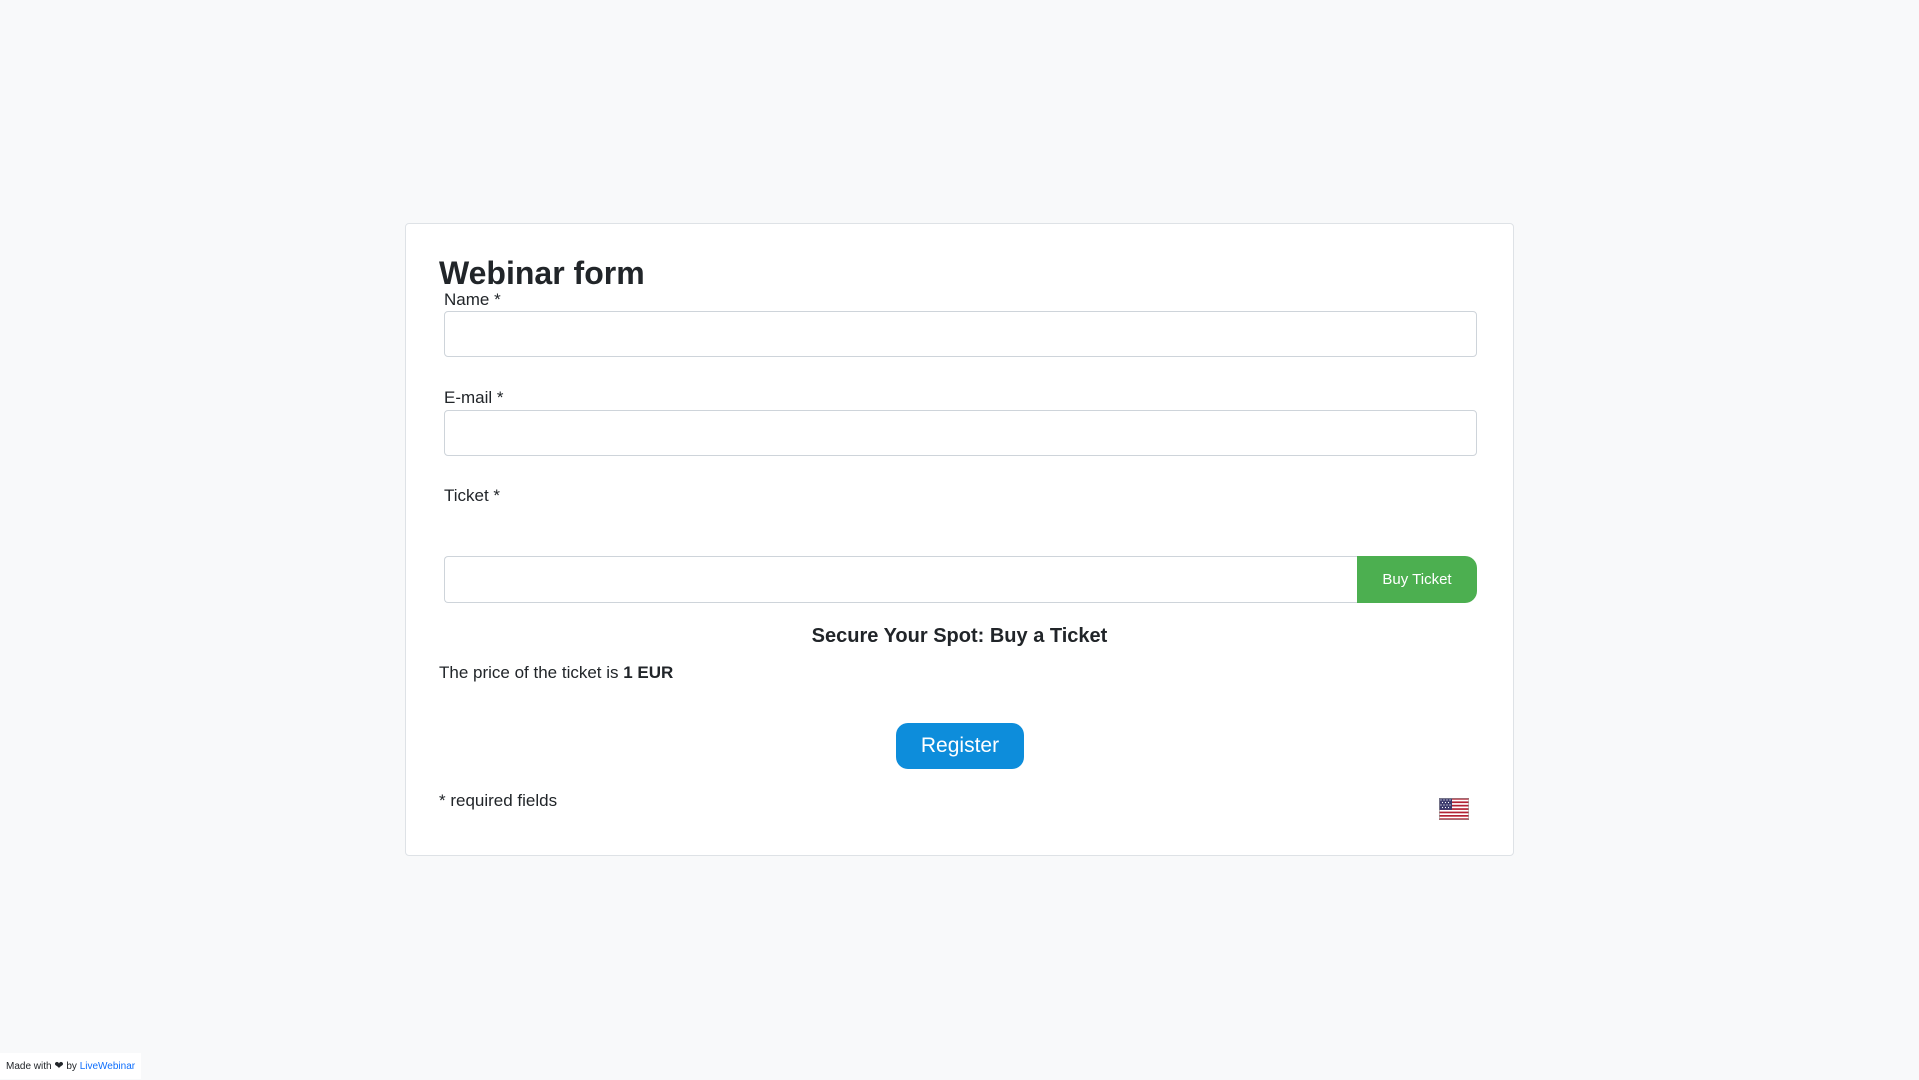  Describe the element at coordinates (960, 433) in the screenshot. I see `email-input` at that location.